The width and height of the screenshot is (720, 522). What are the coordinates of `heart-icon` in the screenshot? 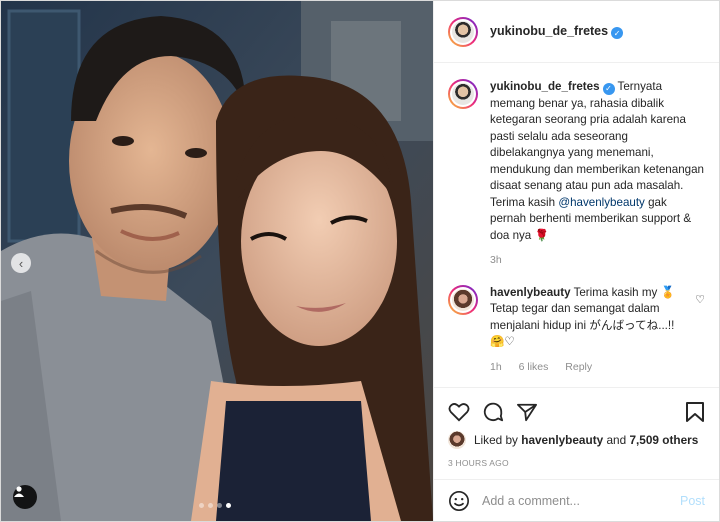 It's located at (459, 412).